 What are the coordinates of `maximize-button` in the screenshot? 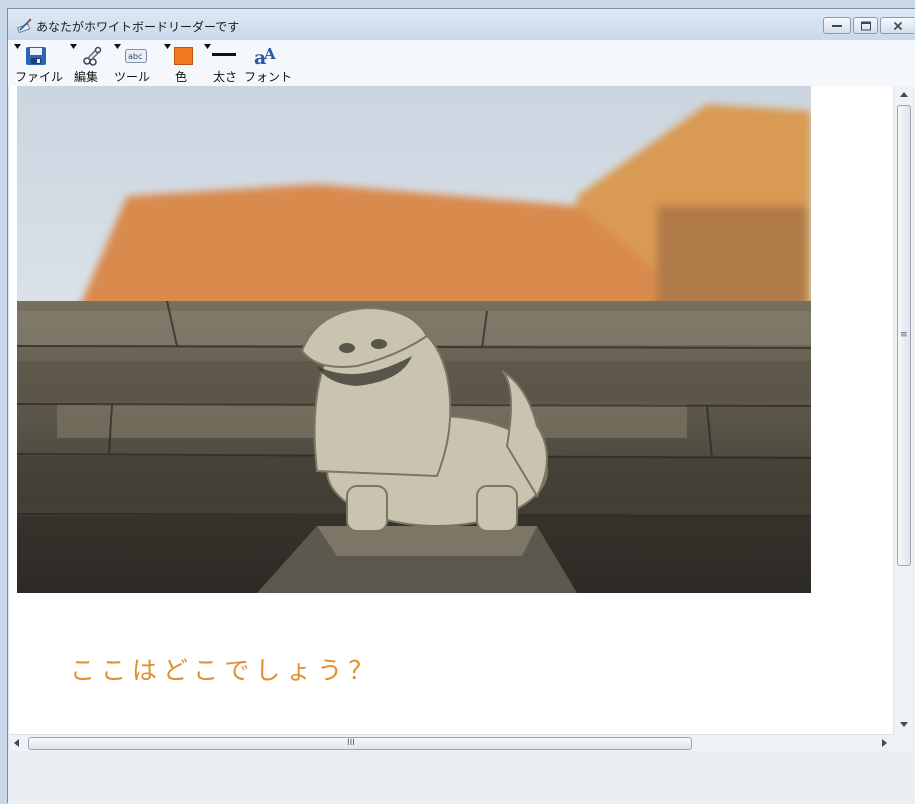 It's located at (865, 25).